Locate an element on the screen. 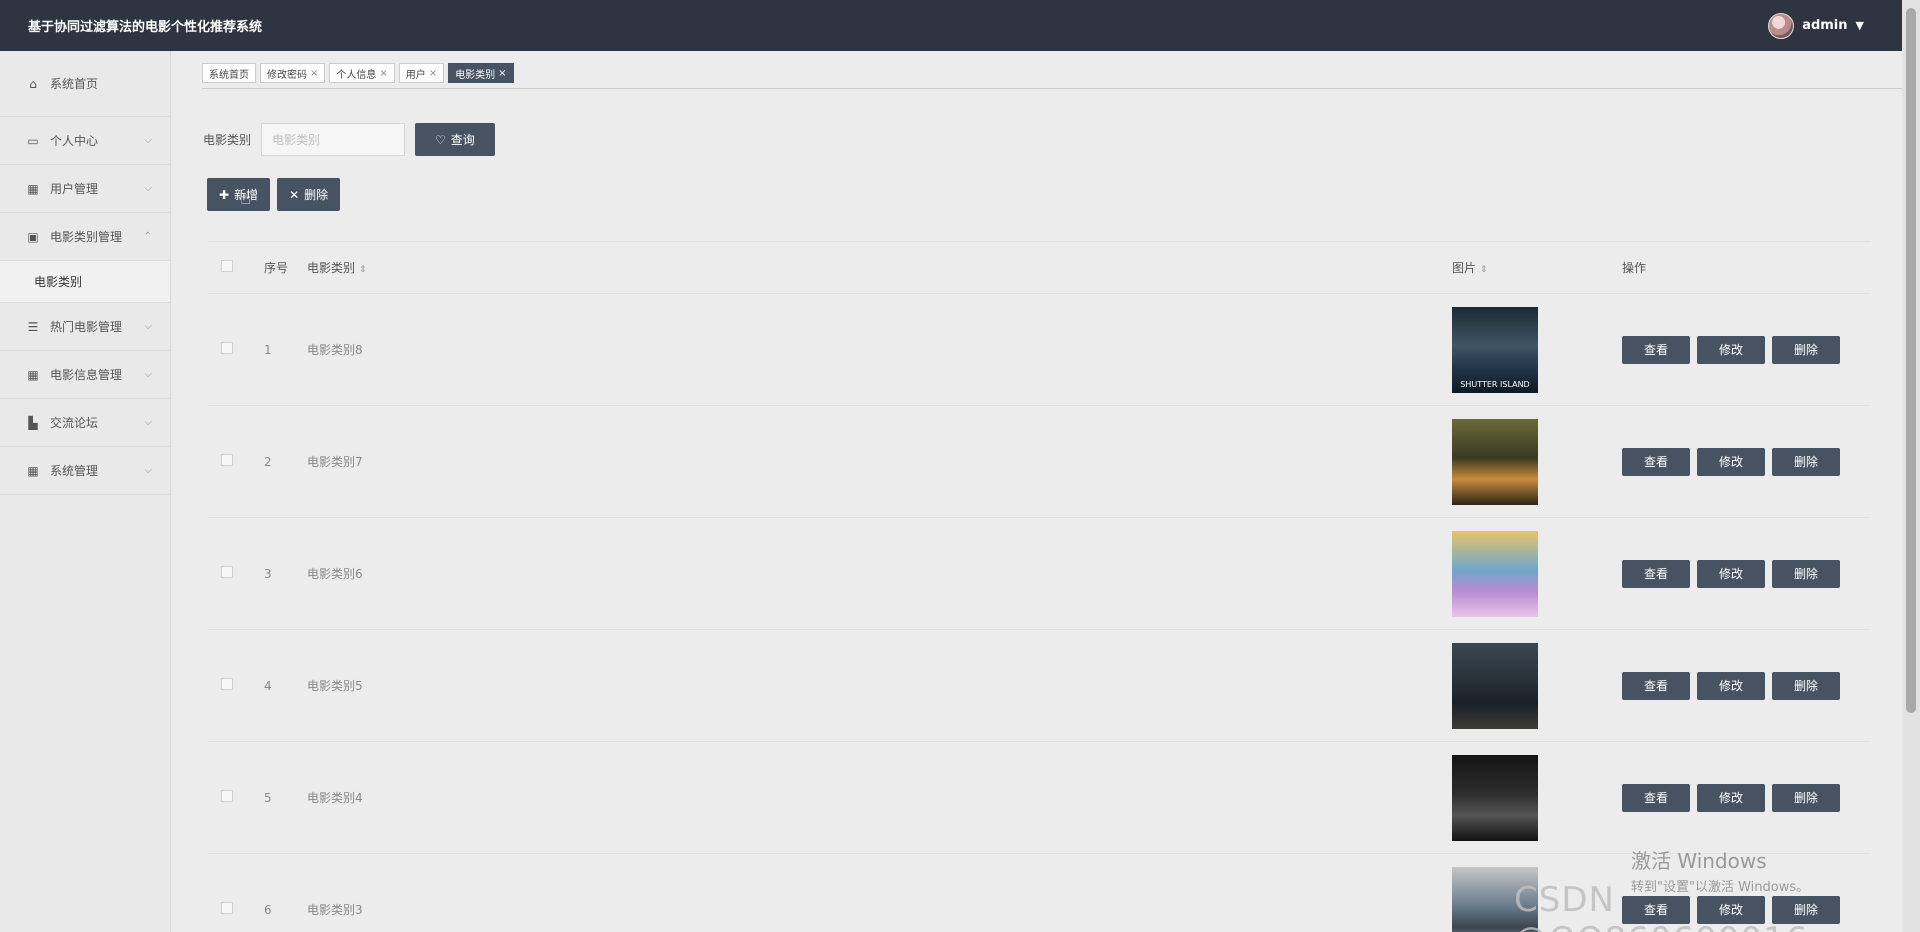 This screenshot has width=1920, height=932. row-num: 4 is located at coordinates (268, 685).